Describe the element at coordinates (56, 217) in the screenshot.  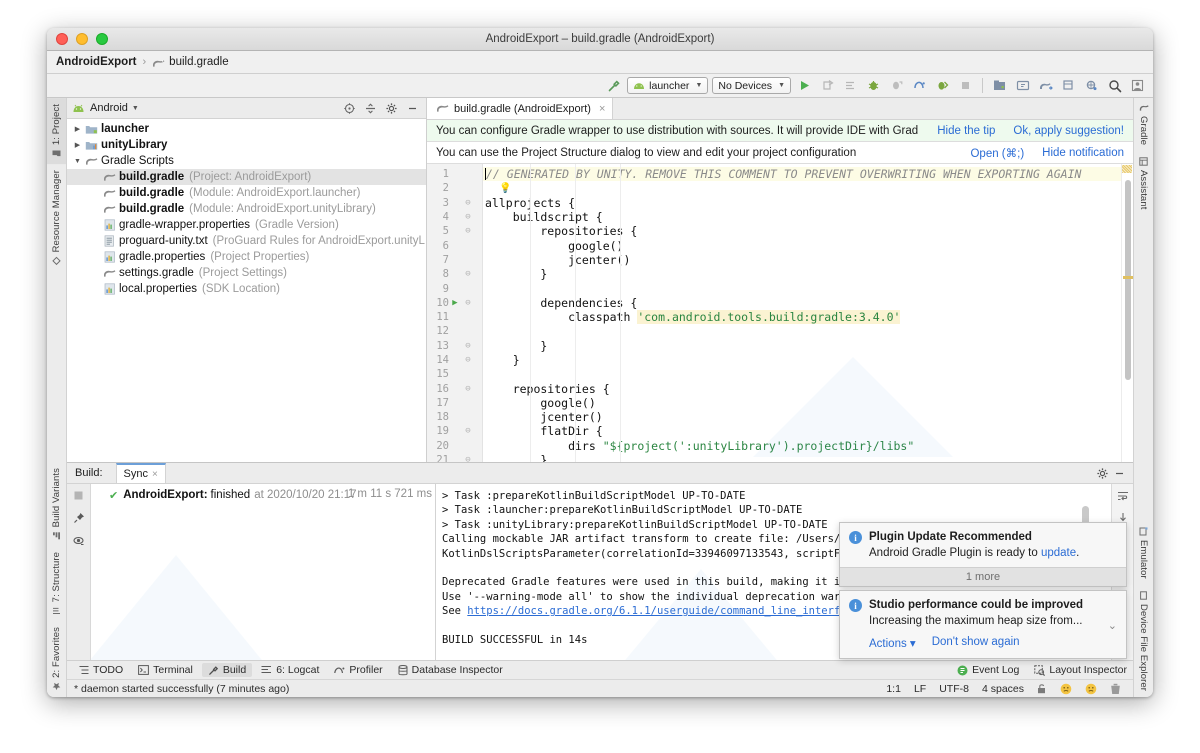
I see `sidebar-item-resource-manager: Resource Manager` at that location.